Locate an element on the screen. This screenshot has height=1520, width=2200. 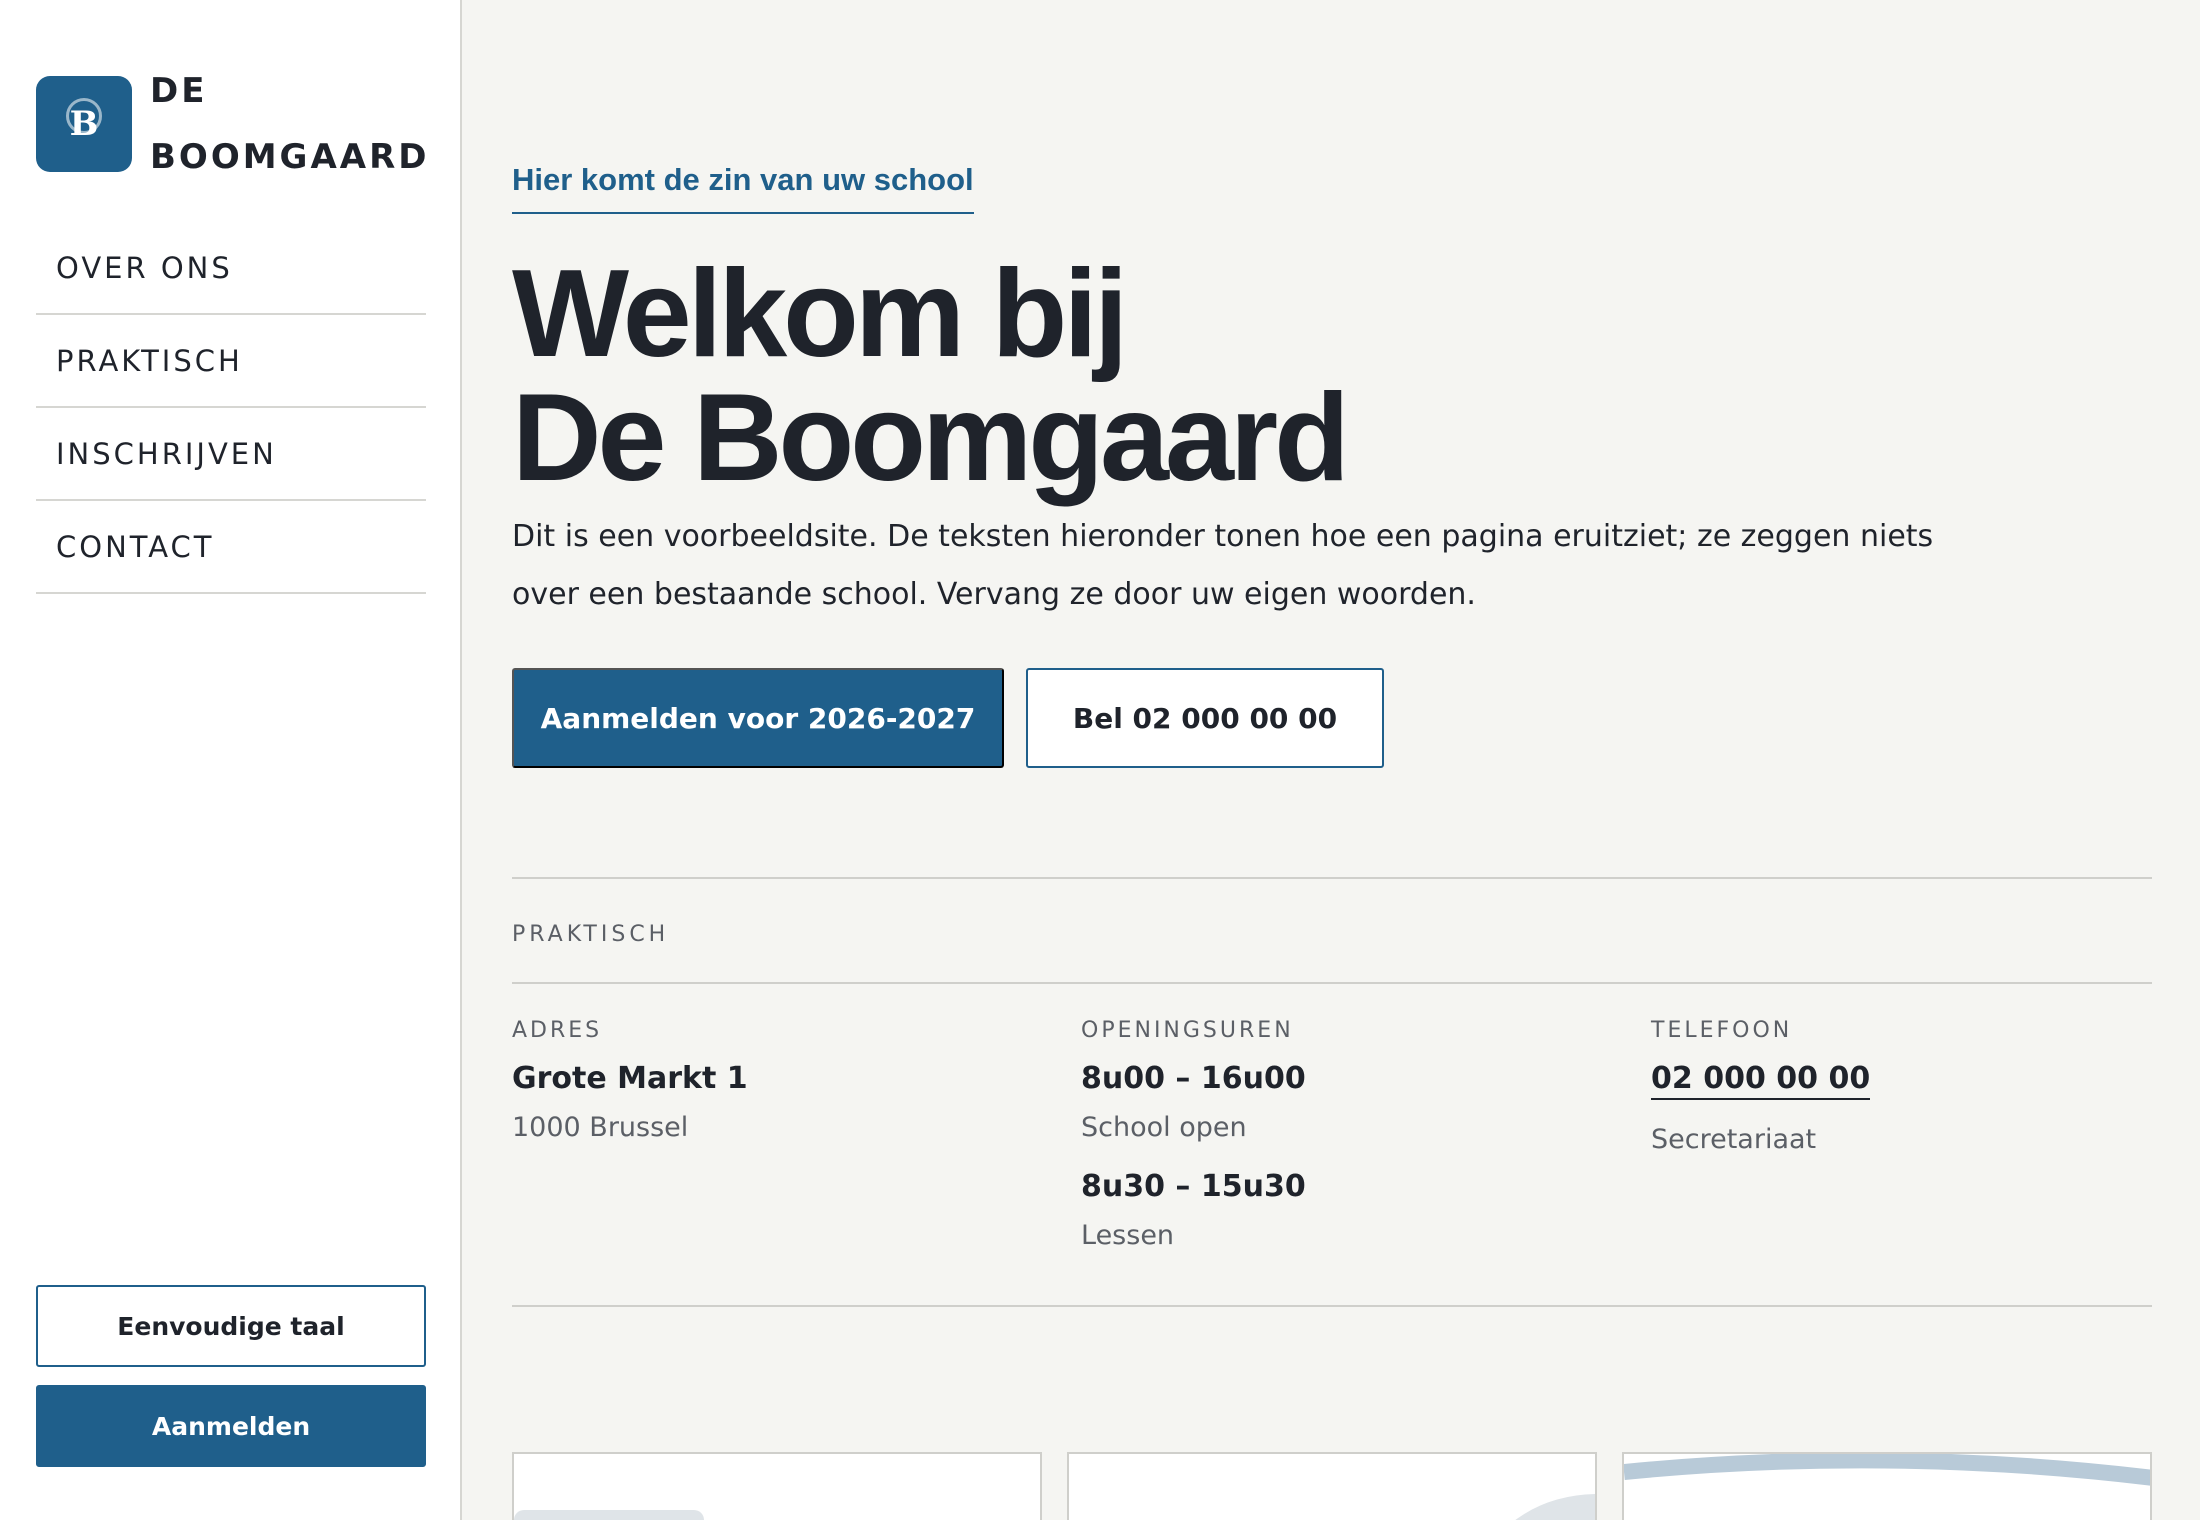
lesson-hours-caption: Lessen is located at coordinates (1128, 1235).